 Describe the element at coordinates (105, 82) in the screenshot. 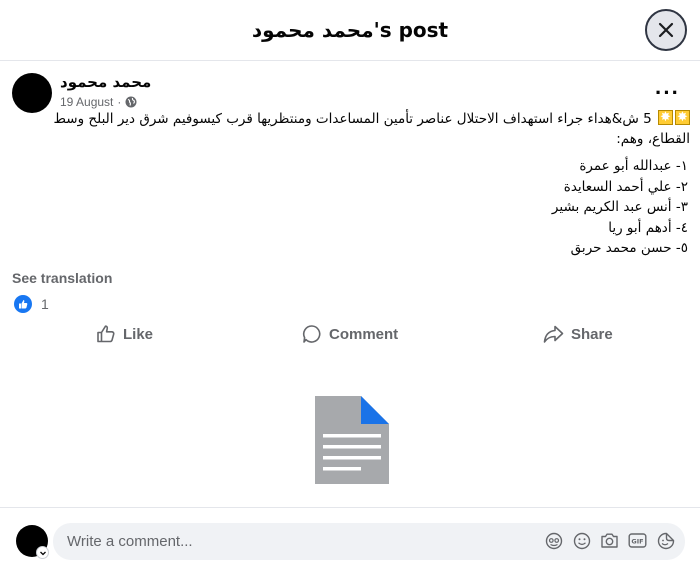

I see `author-name: محمد محمود` at that location.